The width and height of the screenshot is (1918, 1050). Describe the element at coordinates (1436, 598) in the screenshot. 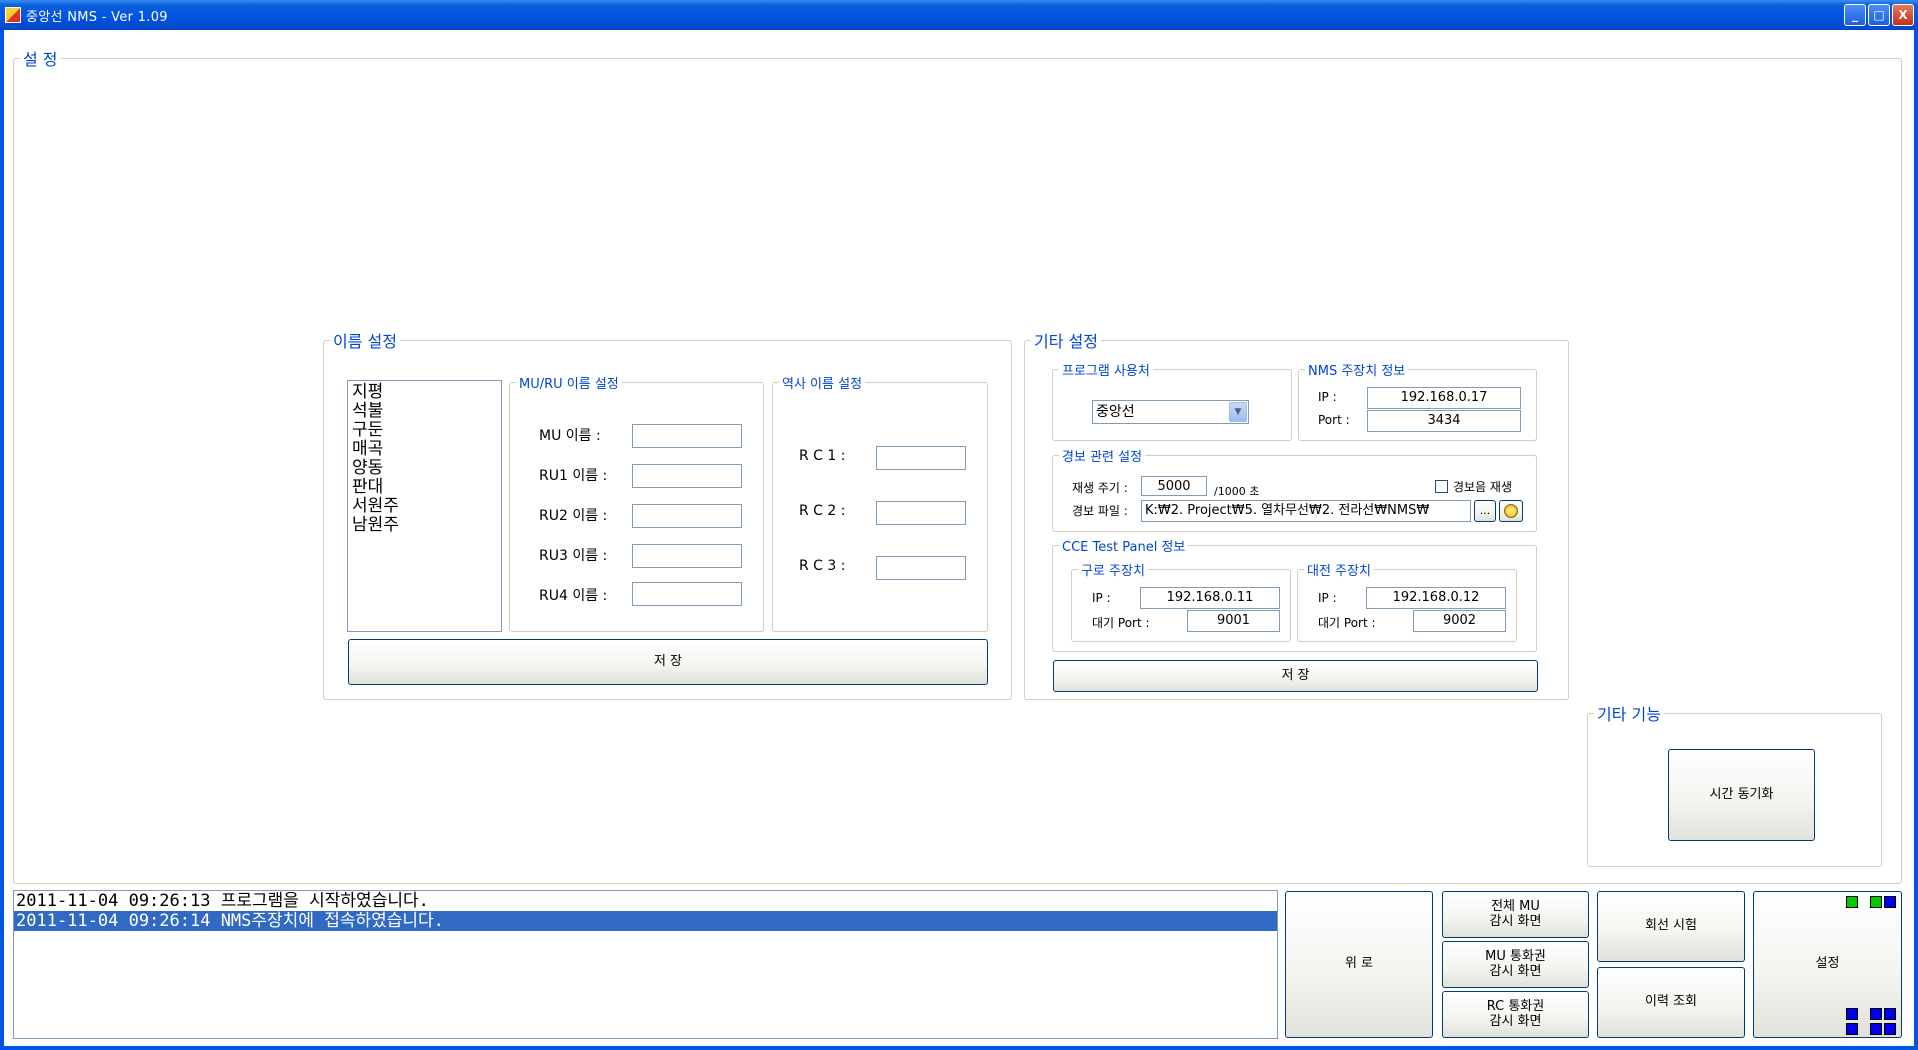

I see `daejeon-ip-input` at that location.